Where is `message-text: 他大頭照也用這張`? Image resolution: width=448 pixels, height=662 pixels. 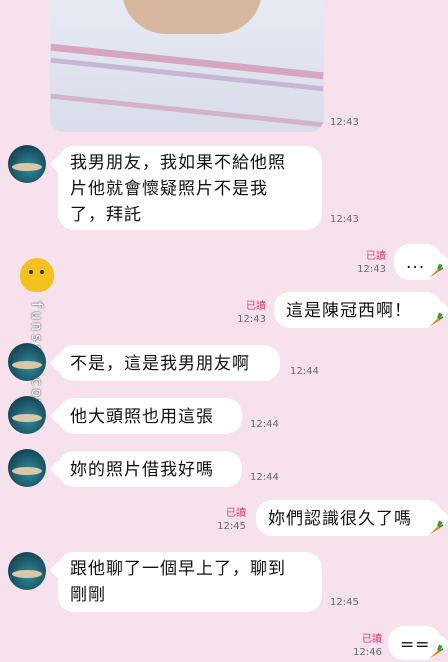
message-text: 他大頭照也用這張 is located at coordinates (142, 417).